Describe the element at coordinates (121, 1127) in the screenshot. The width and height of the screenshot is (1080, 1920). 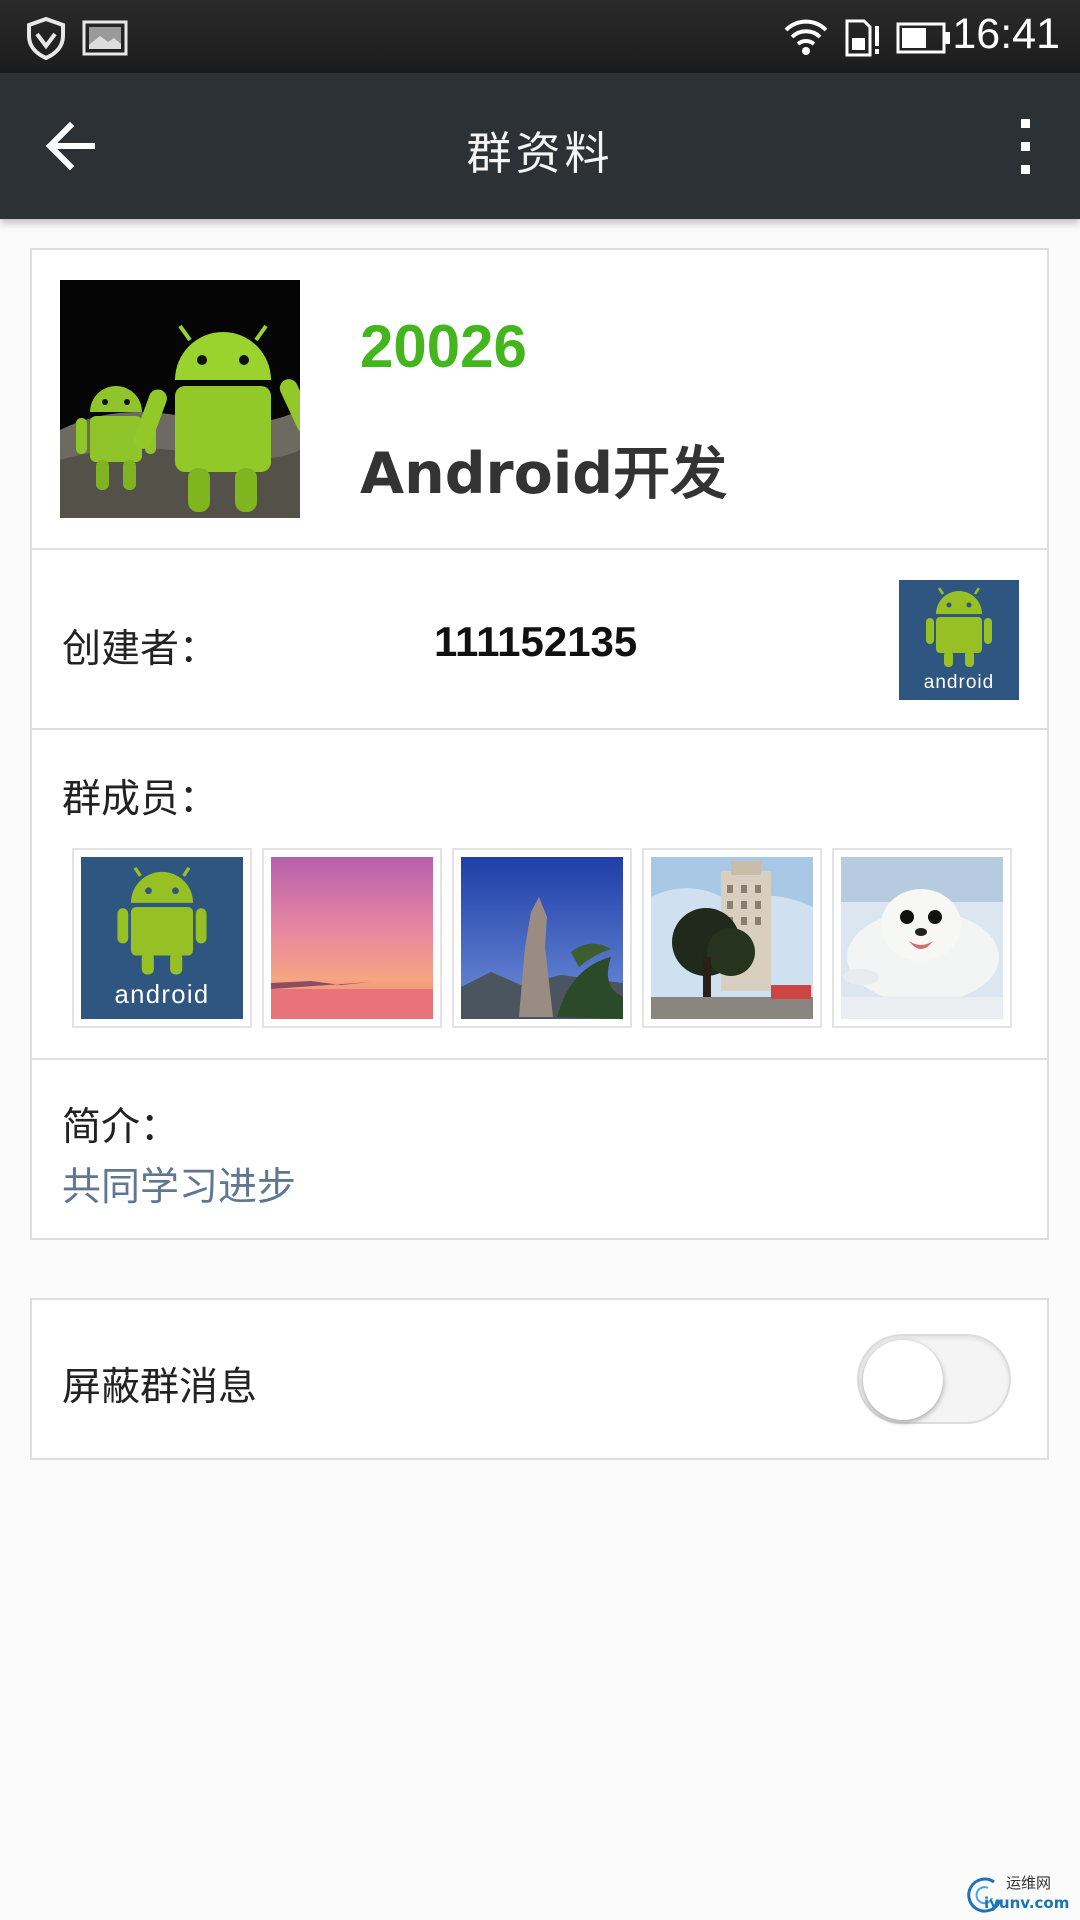
I see `intro-label: 简介：` at that location.